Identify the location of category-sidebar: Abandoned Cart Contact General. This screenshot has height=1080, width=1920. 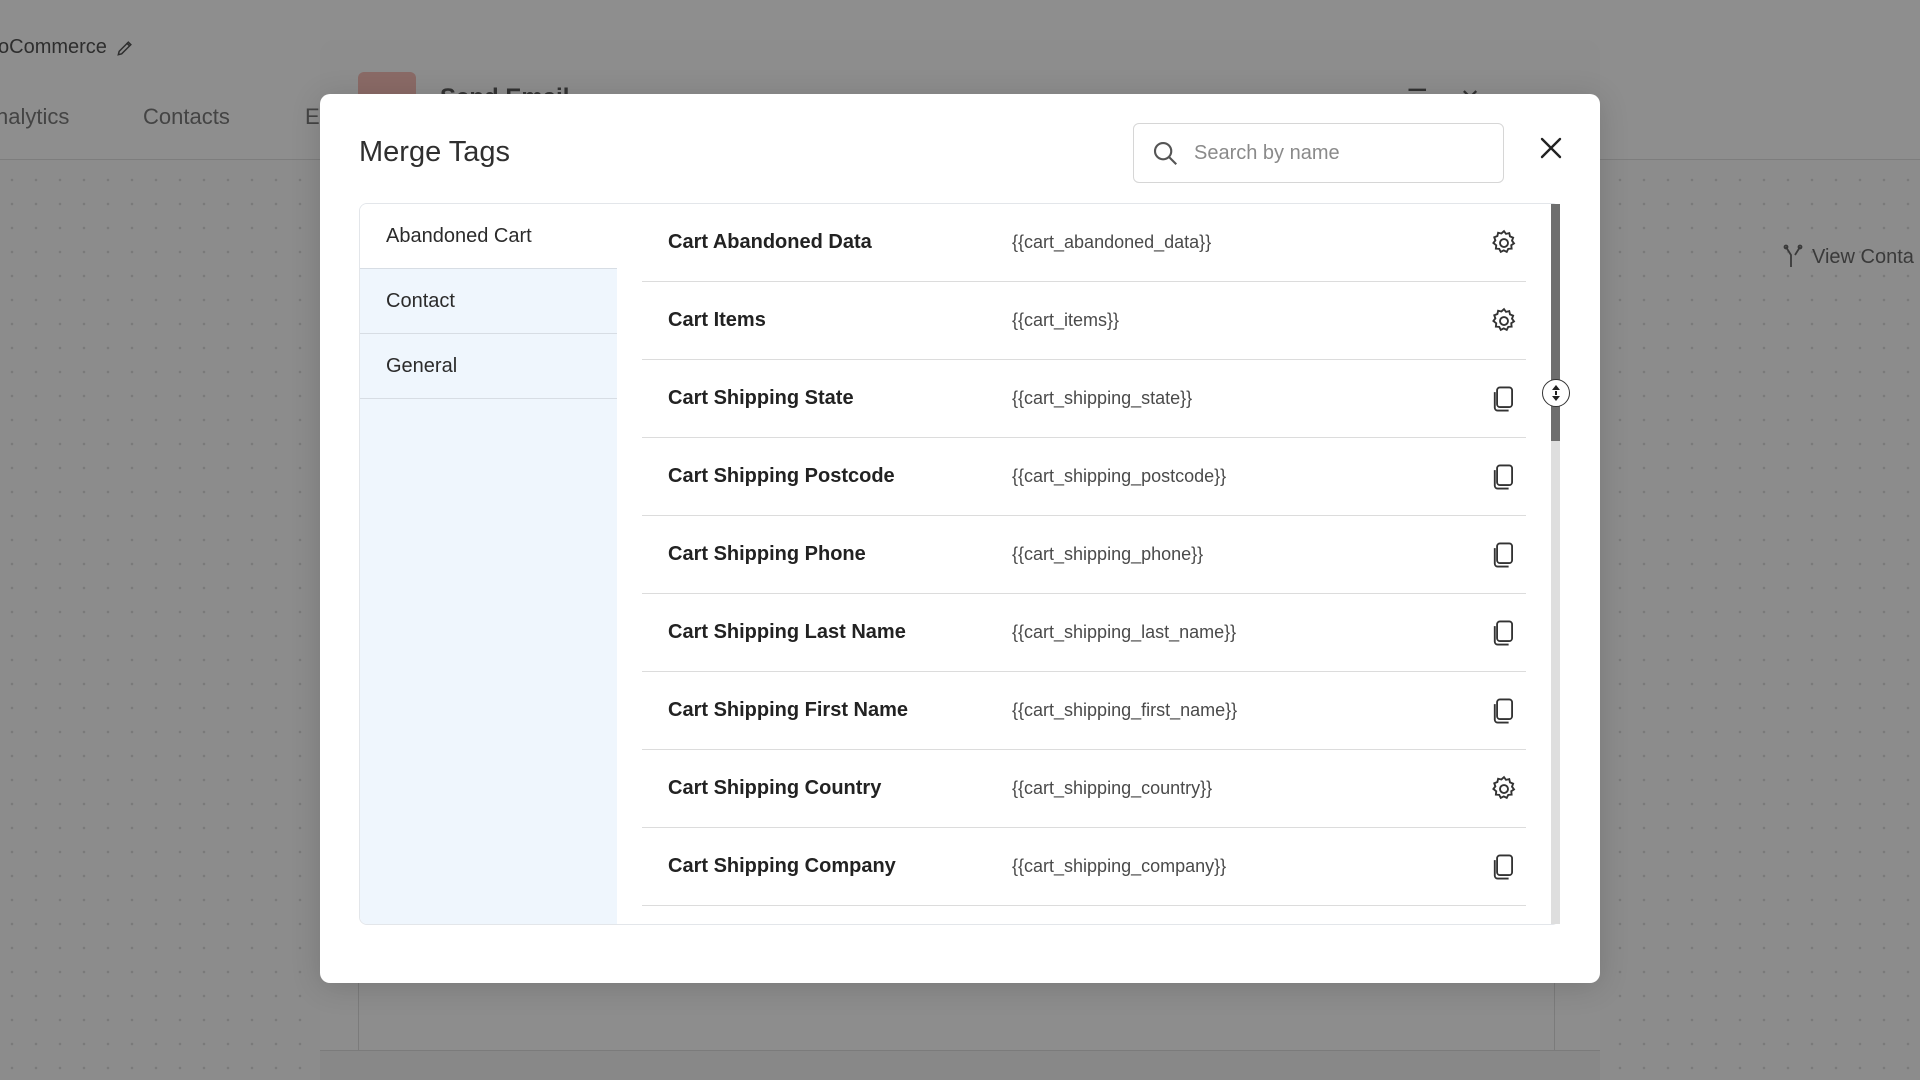
(488, 564).